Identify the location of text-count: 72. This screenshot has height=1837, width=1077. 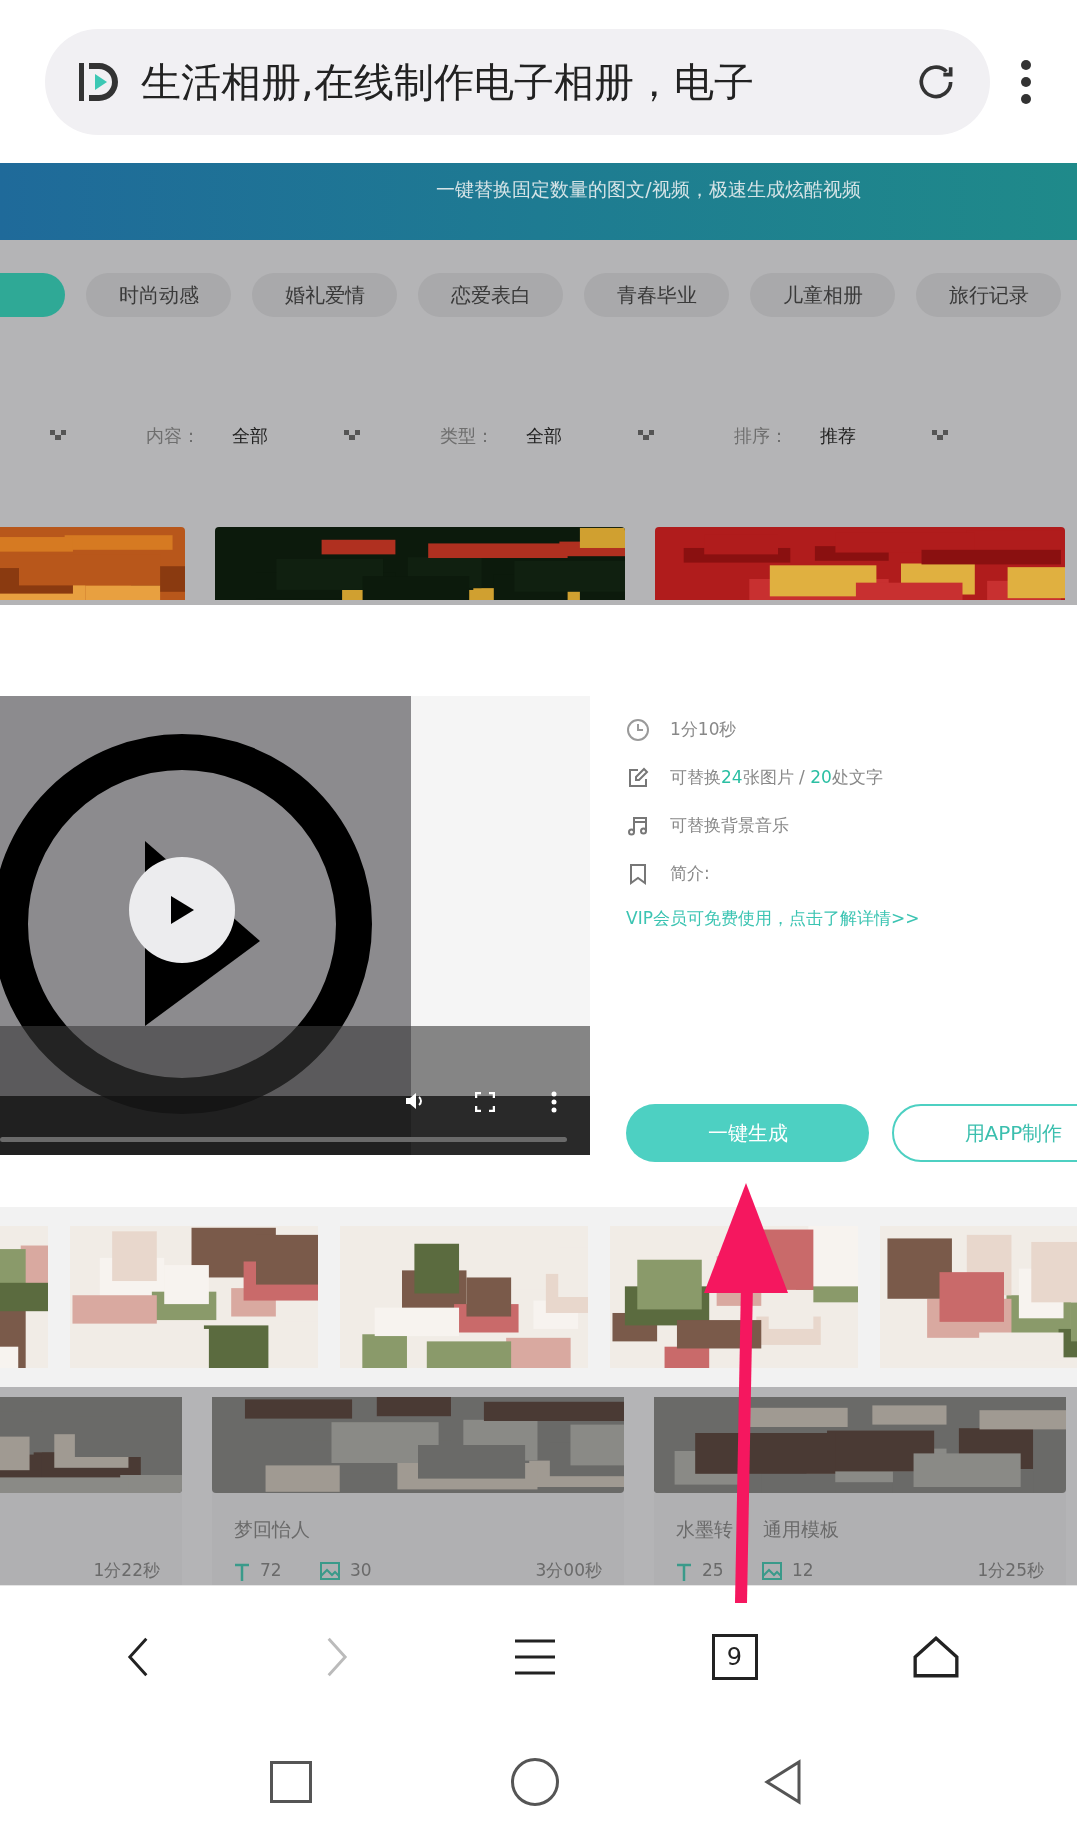
(271, 1570).